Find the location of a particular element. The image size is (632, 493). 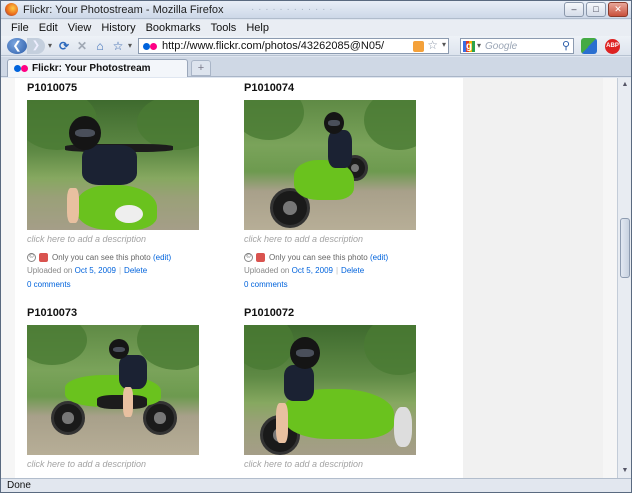

menu-bookmarks: Bookmarks is located at coordinates (174, 28).